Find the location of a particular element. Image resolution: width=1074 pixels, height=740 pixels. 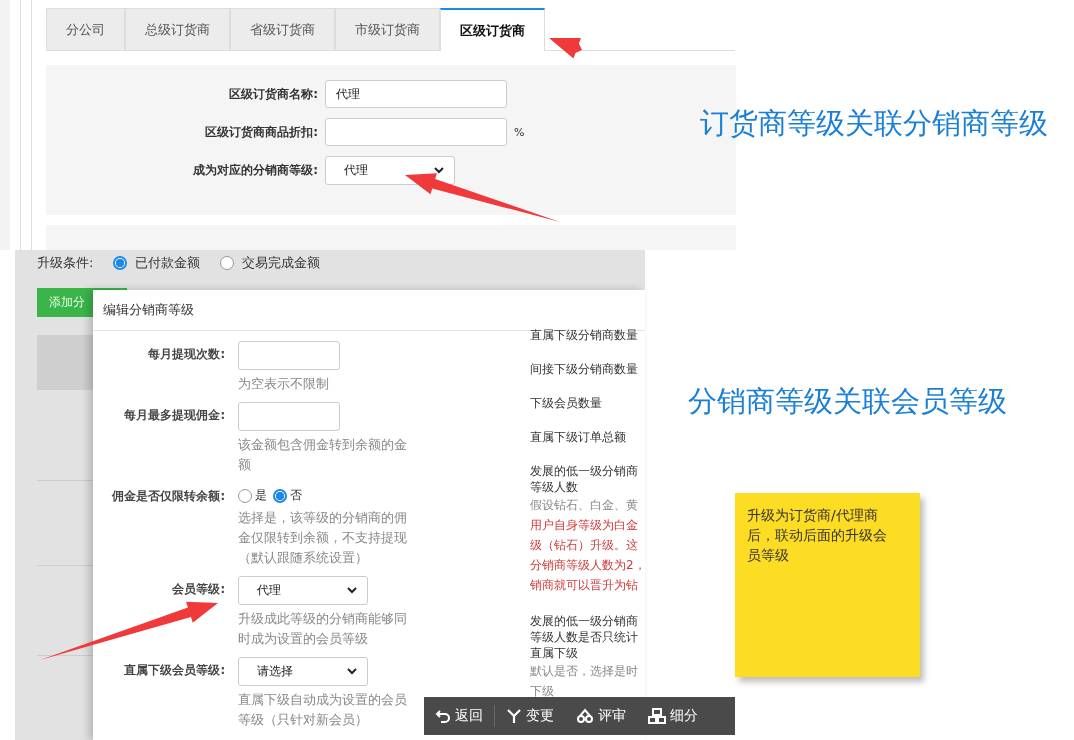

field-label: 佣金是否仅限转余额: is located at coordinates (168, 496).